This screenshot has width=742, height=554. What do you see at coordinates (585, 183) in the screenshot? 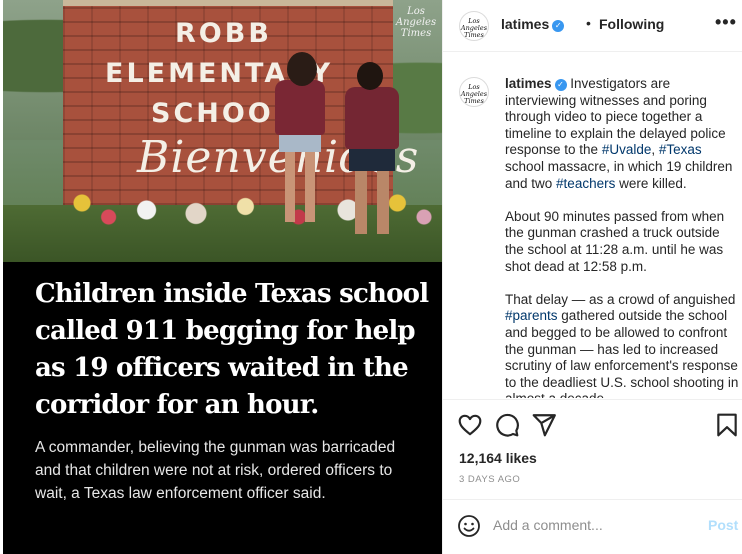
I see `hashtag-link: #teachers` at bounding box center [585, 183].